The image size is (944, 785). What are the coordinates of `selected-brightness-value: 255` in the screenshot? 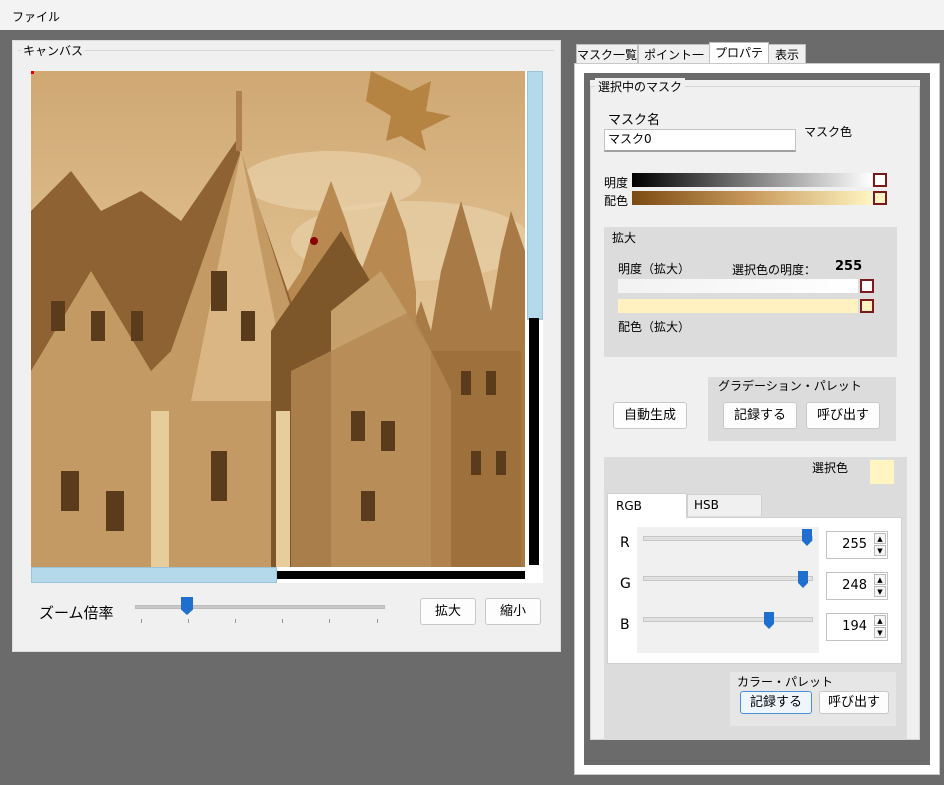 It's located at (849, 266).